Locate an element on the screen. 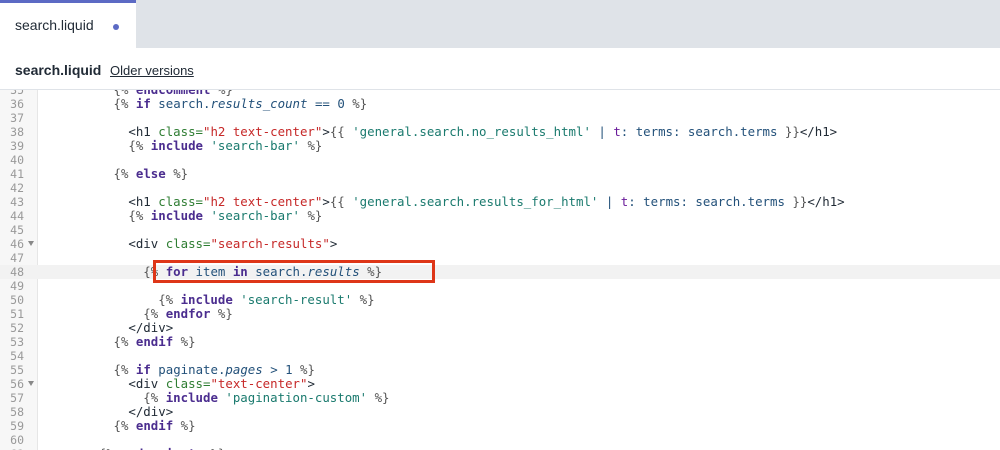 Image resolution: width=1000 pixels, height=450 pixels. code-line: 36 {% if search.results_count == 0 %} is located at coordinates (500, 104).